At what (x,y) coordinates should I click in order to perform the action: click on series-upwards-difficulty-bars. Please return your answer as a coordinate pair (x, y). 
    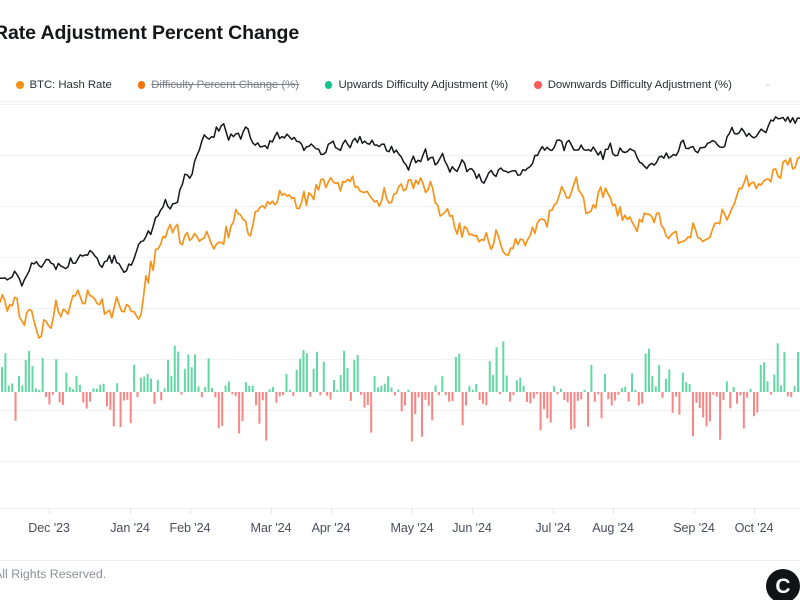
    Looking at the image, I should click on (400, 366).